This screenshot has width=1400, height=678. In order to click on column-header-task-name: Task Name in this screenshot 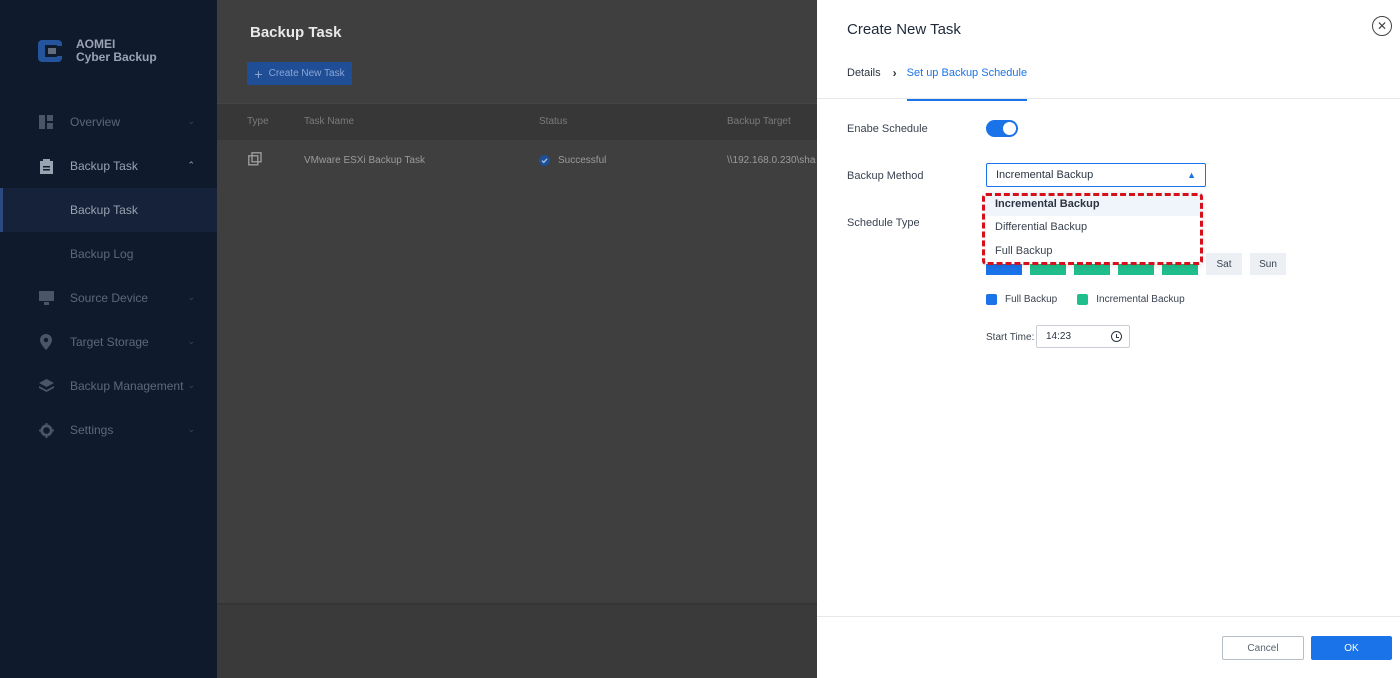, I will do `click(329, 121)`.